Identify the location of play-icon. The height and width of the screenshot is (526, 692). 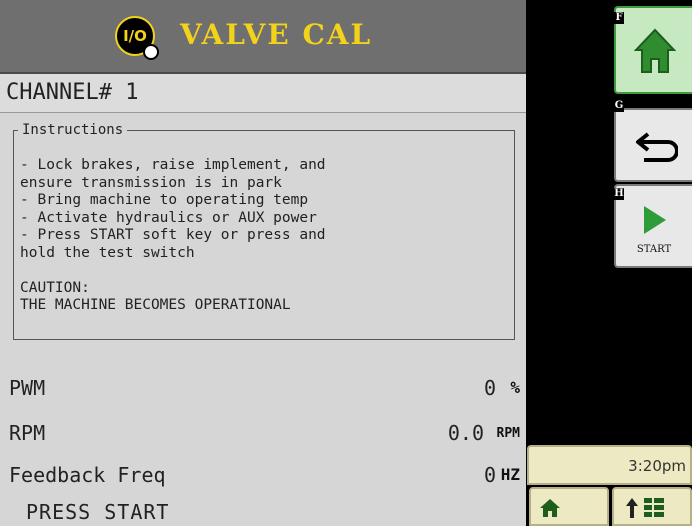
(655, 220).